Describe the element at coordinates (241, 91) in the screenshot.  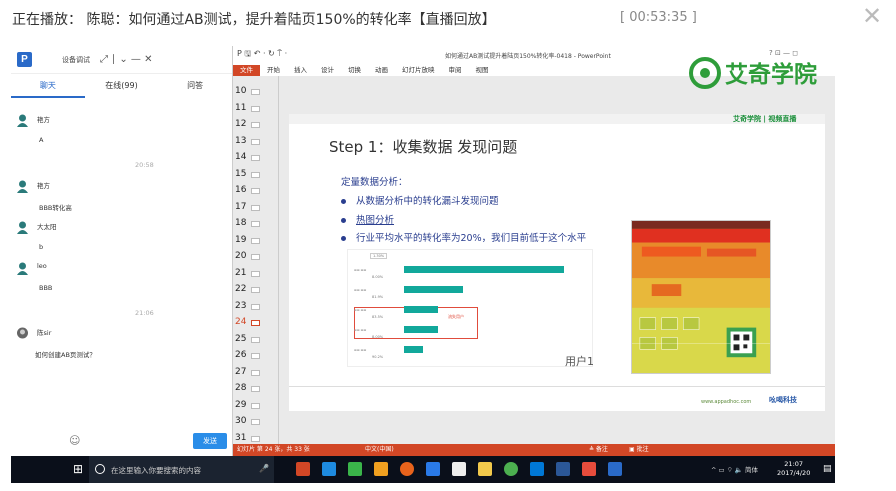
I see `slide-number: 10` at that location.